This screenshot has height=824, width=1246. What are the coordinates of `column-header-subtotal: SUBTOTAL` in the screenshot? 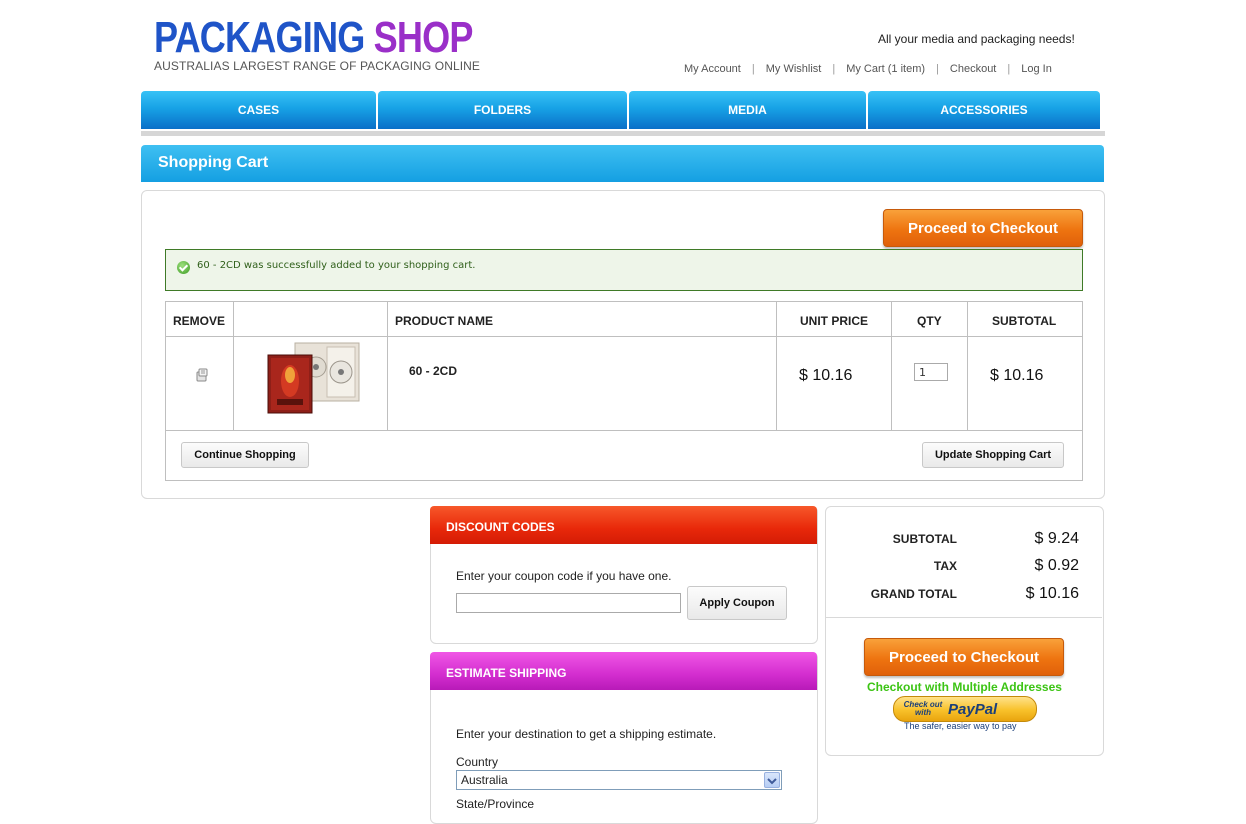 It's located at (1024, 321).